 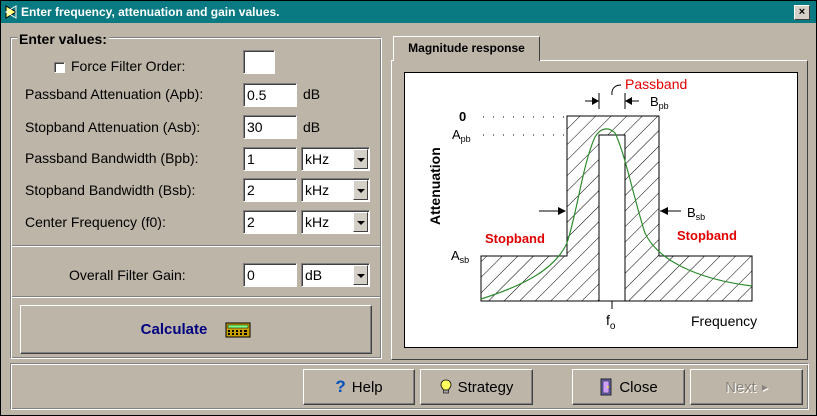 I want to click on zero-label: 0, so click(x=462, y=116).